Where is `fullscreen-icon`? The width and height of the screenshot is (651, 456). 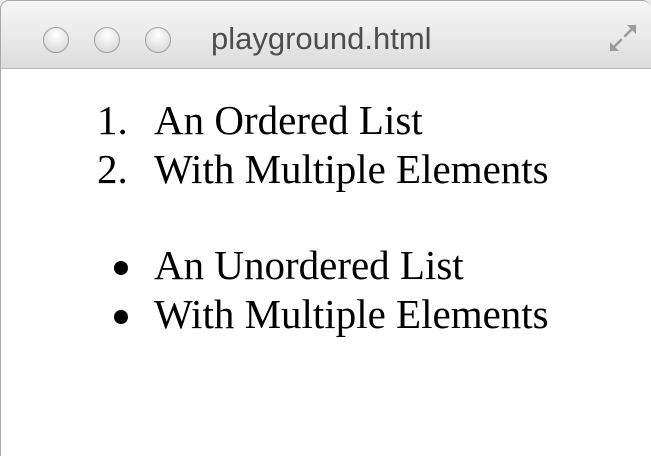
fullscreen-icon is located at coordinates (623, 38).